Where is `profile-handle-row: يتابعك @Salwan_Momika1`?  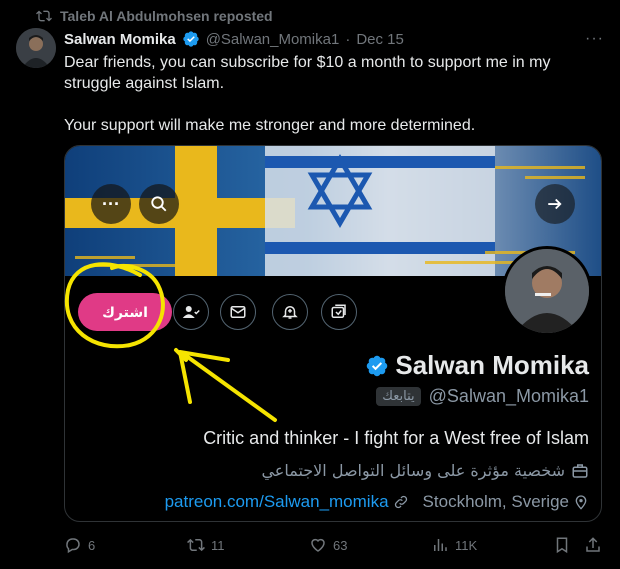
profile-handle-row: يتابعك @Salwan_Momika1 is located at coordinates (482, 396).